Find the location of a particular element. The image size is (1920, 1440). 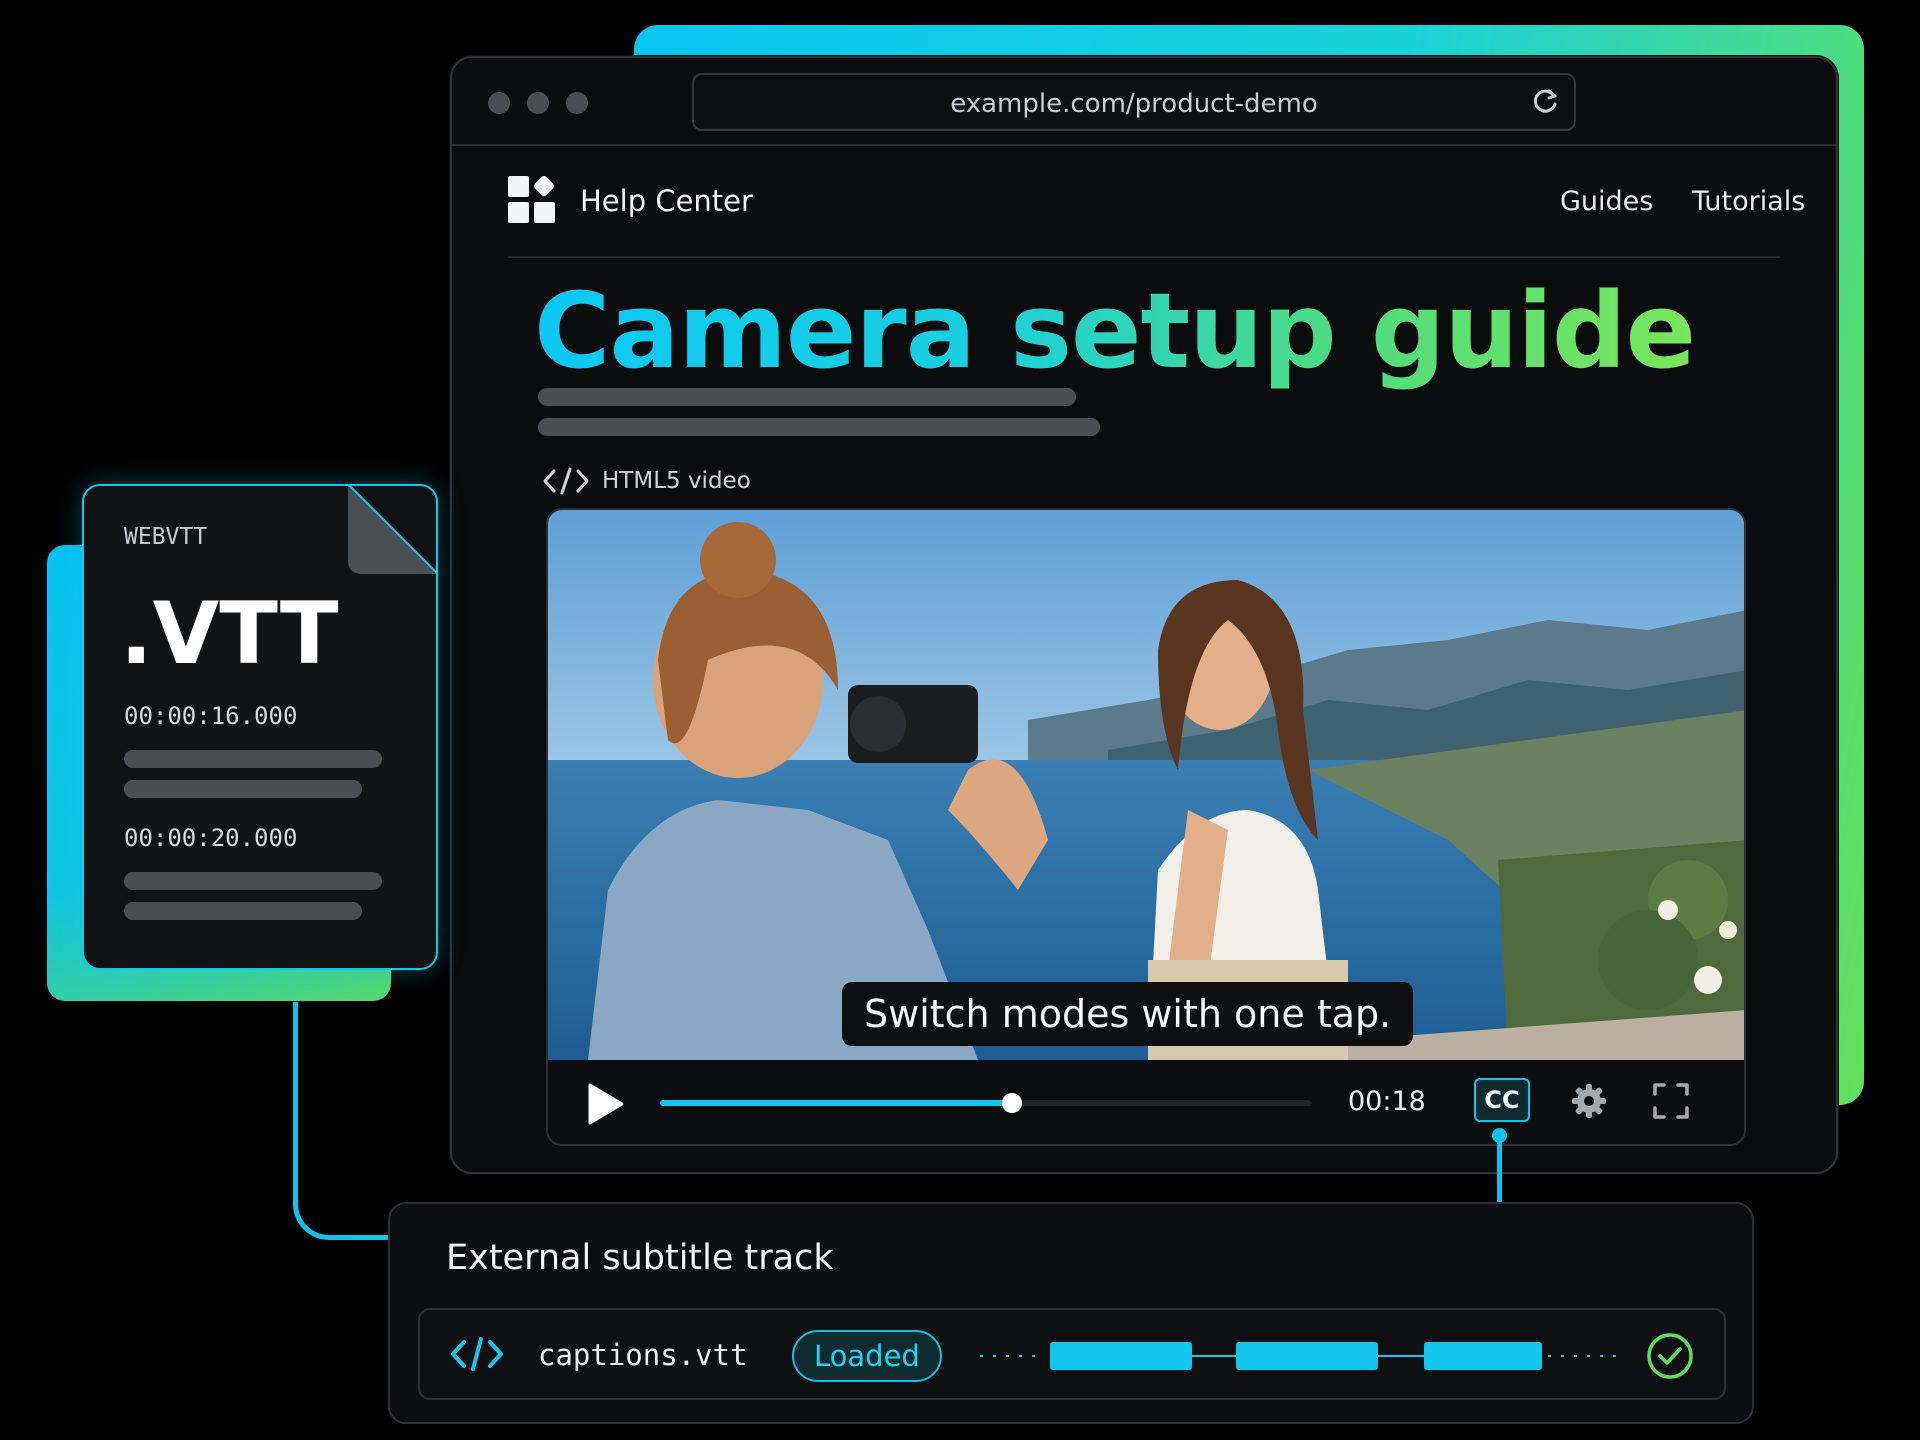

file-extension: .VTT is located at coordinates (229, 634).